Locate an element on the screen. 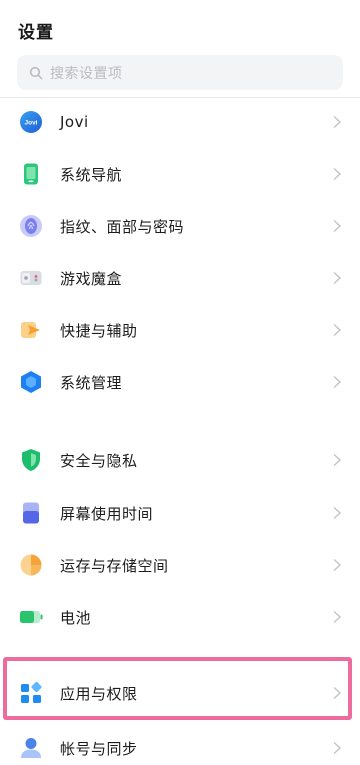 This screenshot has height=765, width=360. system-navigation-icon is located at coordinates (31, 174).